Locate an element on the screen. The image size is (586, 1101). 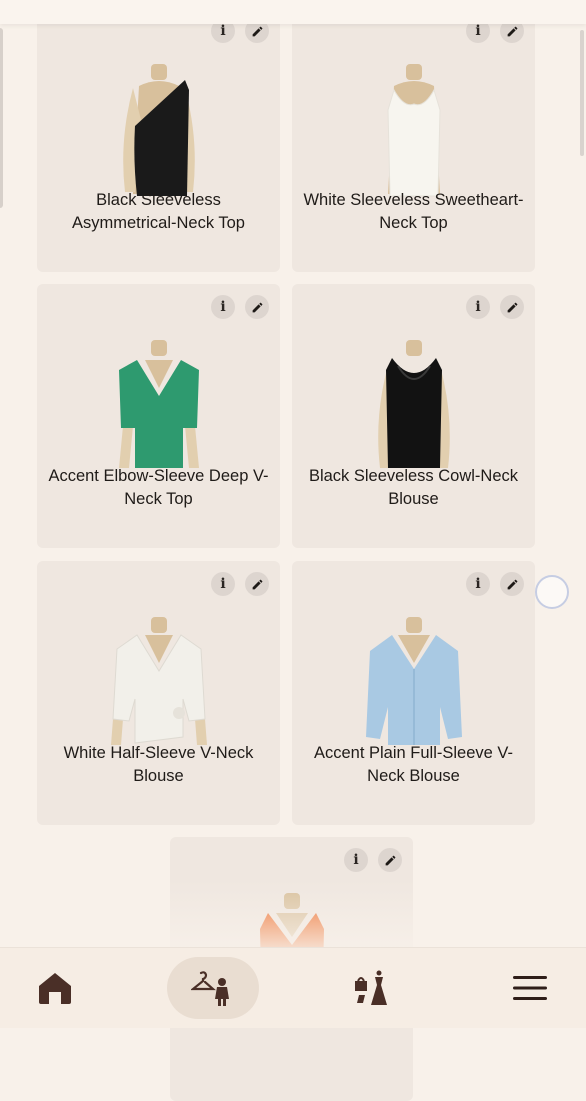
nav-menu is located at coordinates (530, 988).